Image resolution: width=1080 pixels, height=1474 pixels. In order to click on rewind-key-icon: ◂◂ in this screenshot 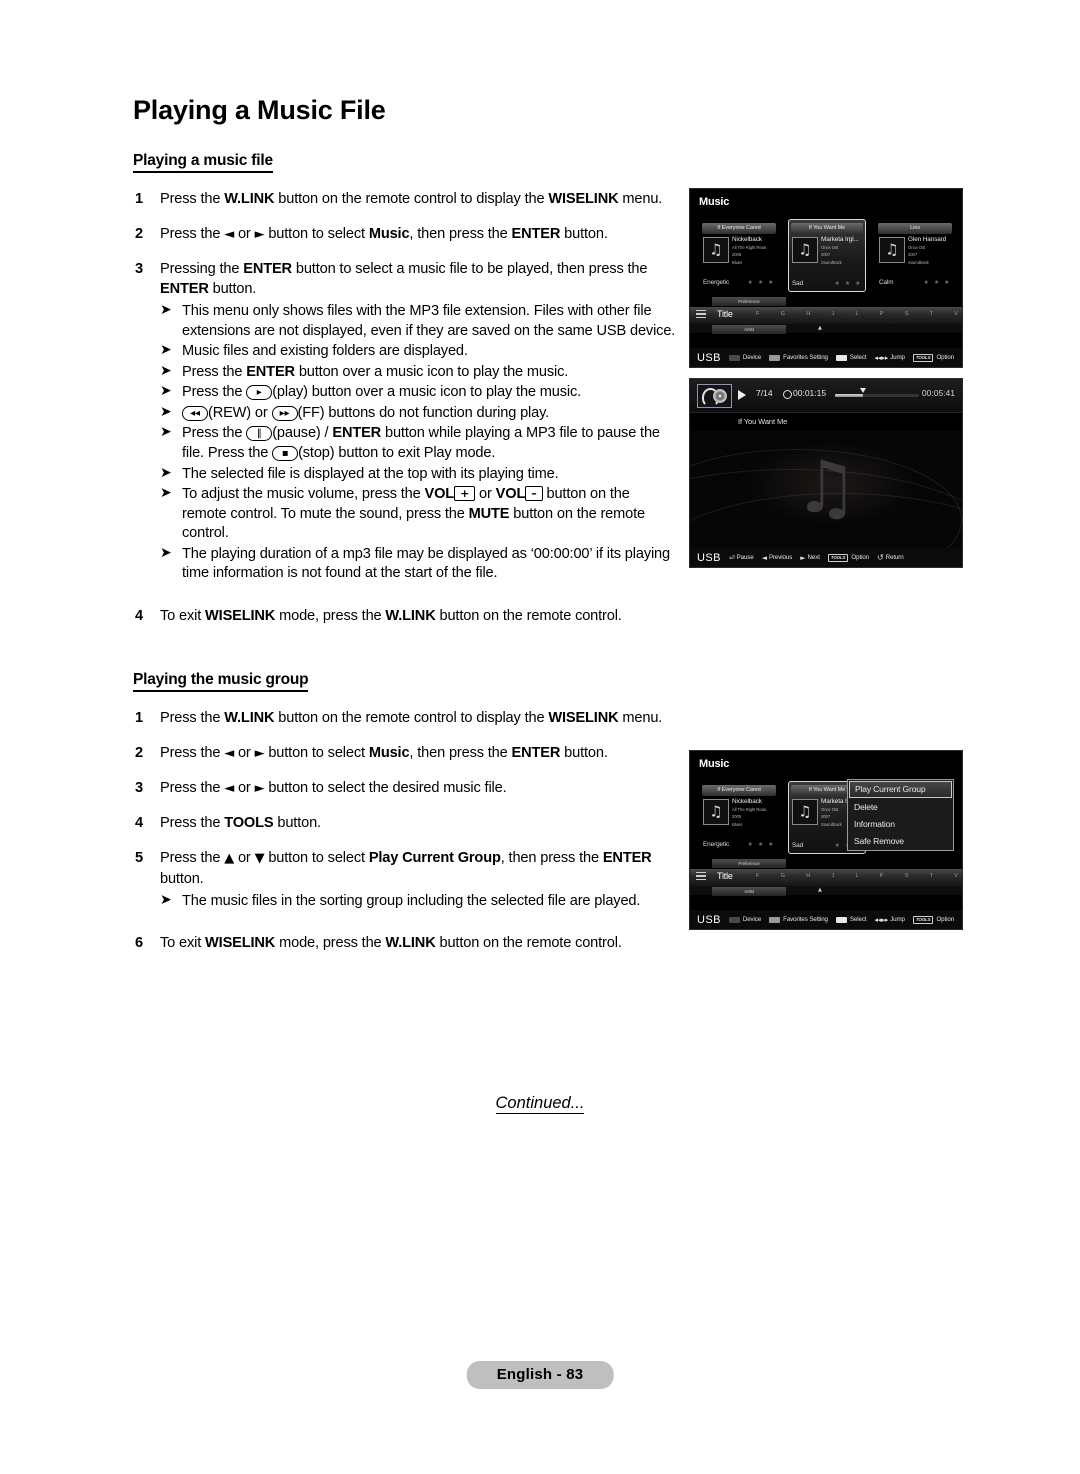, I will do `click(195, 413)`.